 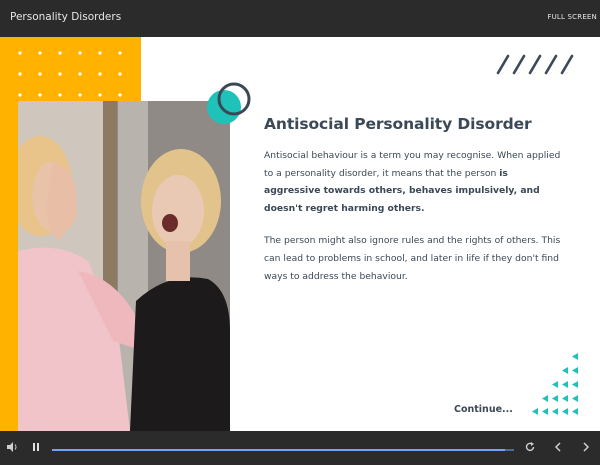 I want to click on triangle-arrows-decoration, so click(x=555, y=384).